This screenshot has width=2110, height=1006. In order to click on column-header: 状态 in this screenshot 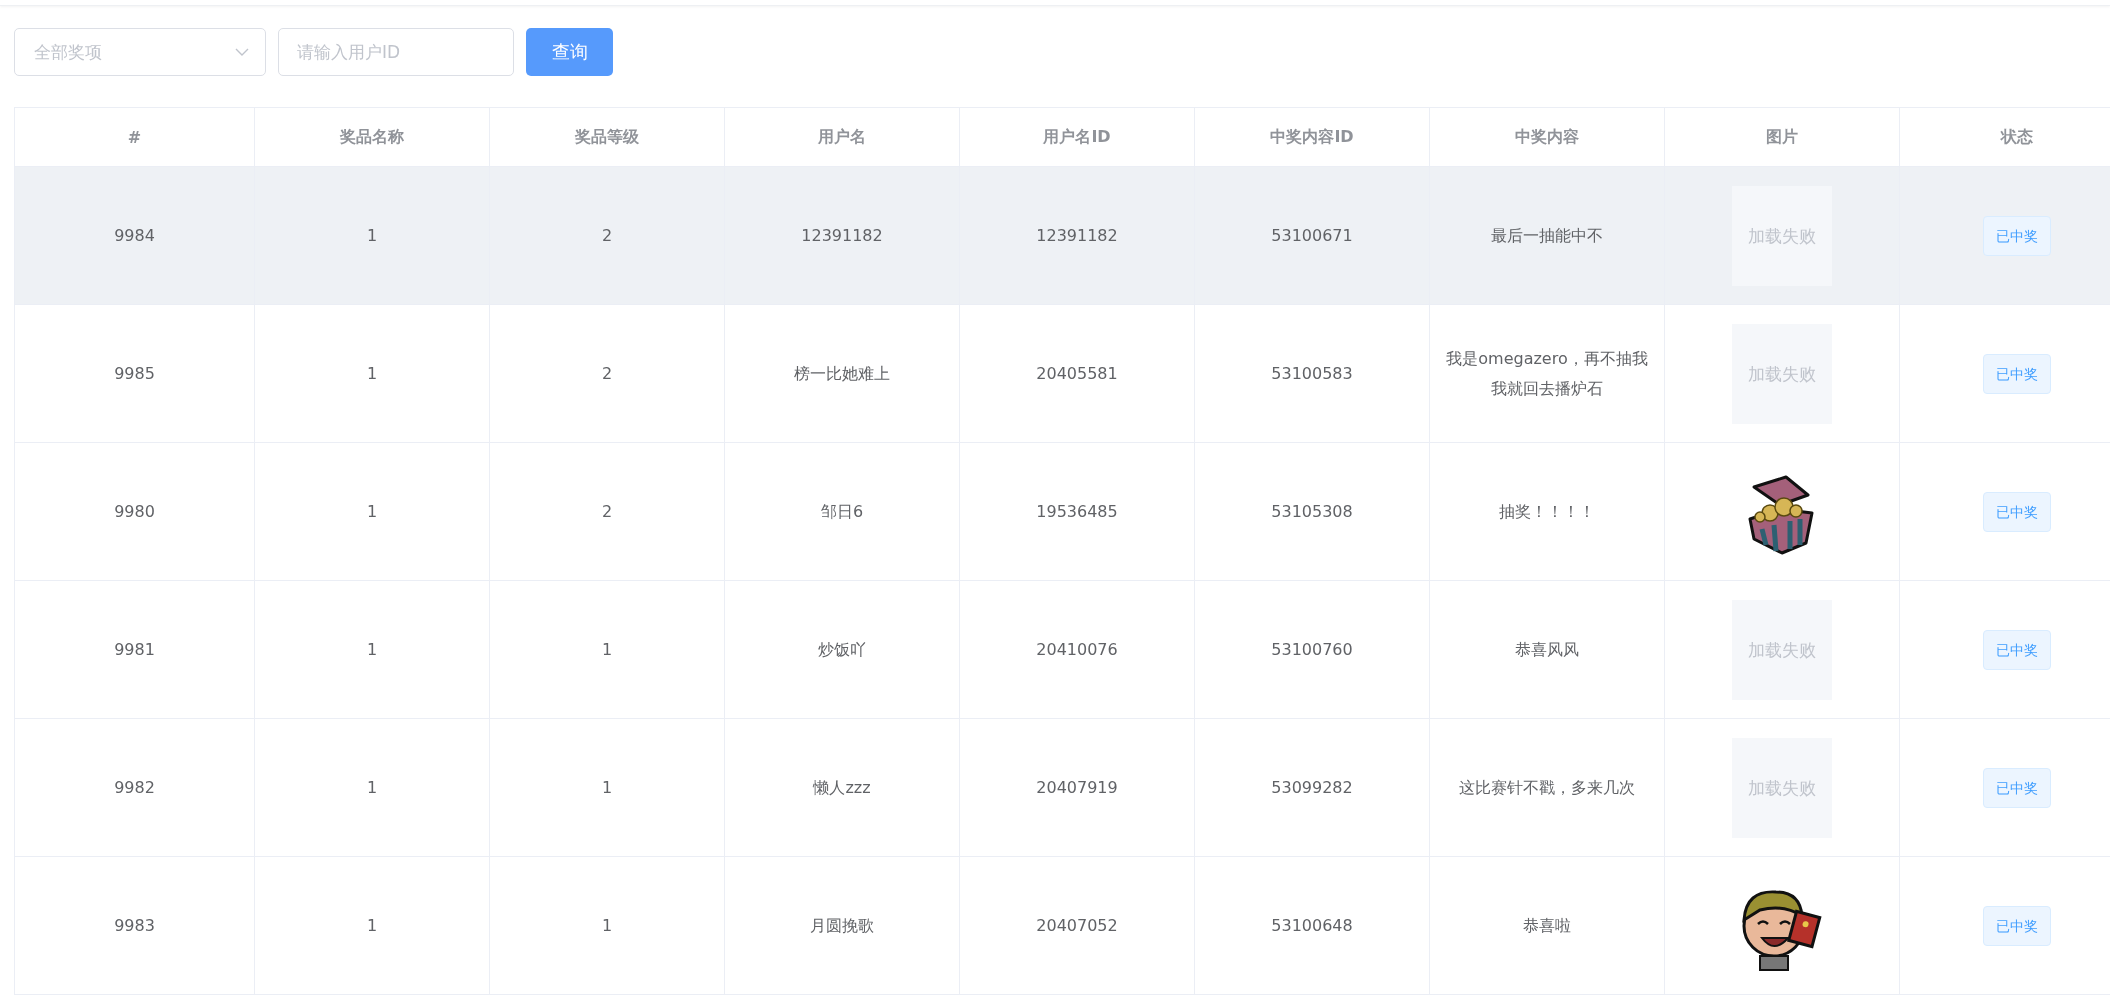, I will do `click(2004, 137)`.